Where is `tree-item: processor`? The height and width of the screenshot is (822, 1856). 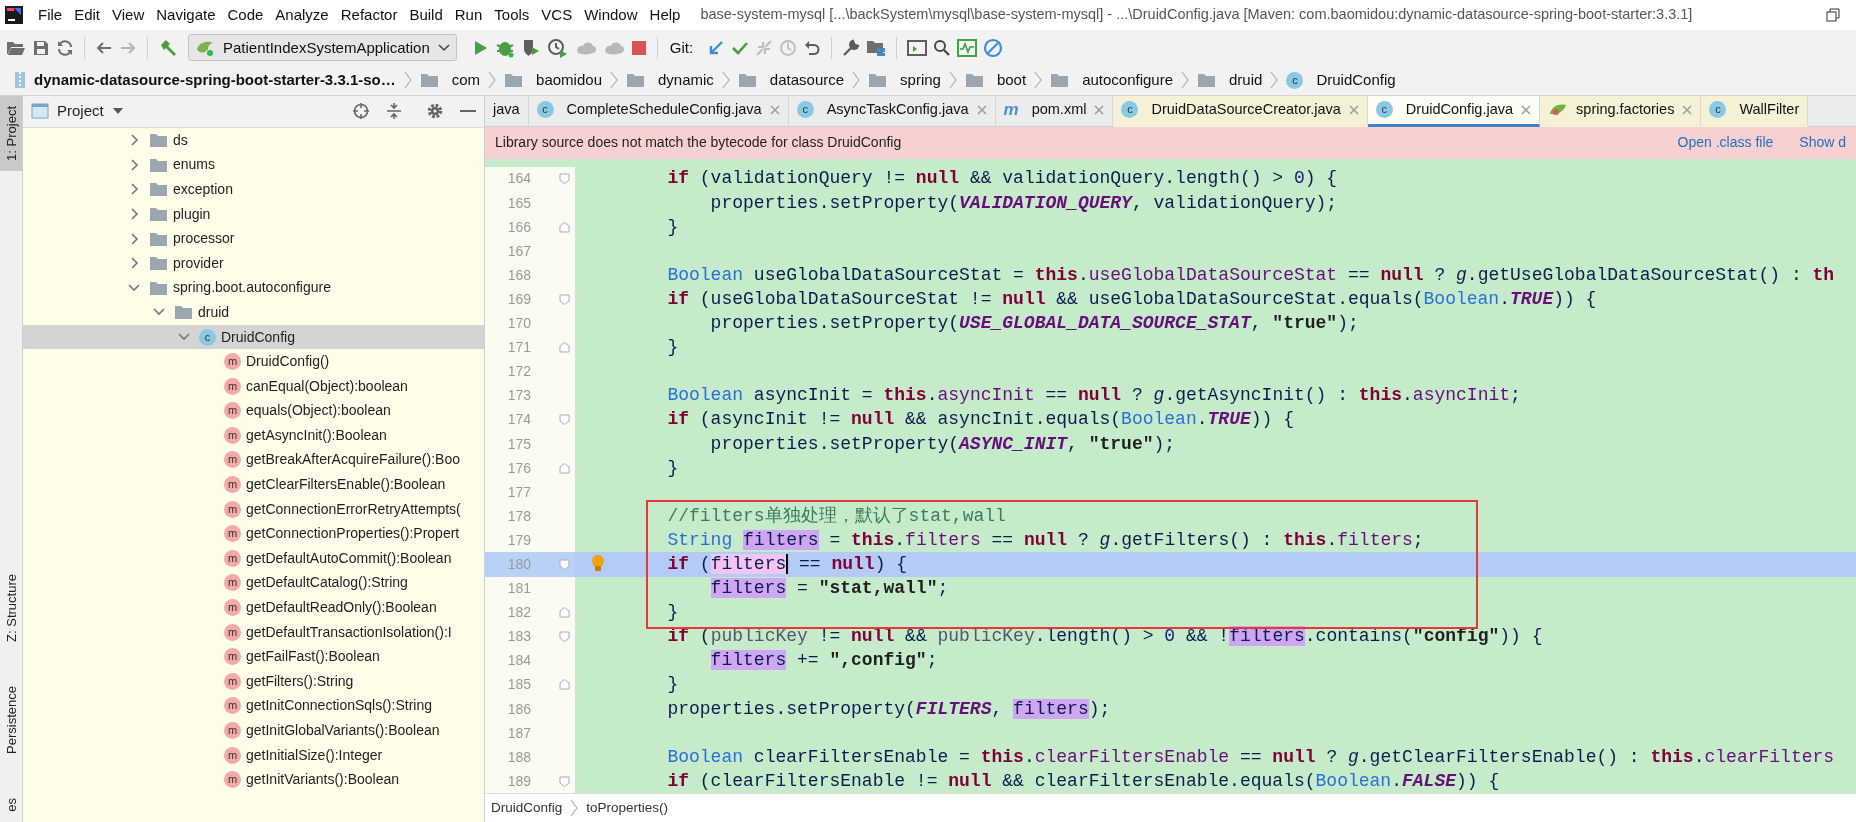
tree-item: processor is located at coordinates (253, 238).